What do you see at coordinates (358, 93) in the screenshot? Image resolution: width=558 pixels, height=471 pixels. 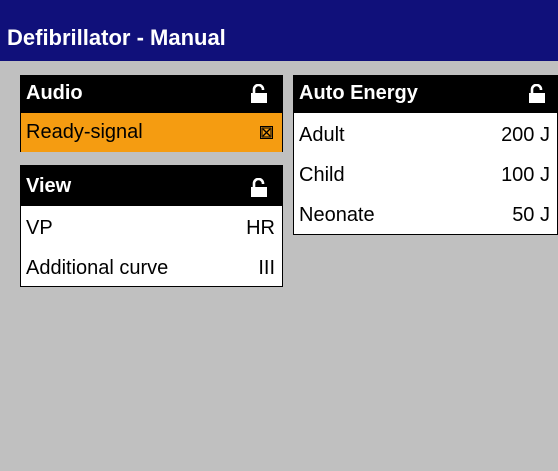 I see `auto-energy-panel-title: Auto Energy` at bounding box center [358, 93].